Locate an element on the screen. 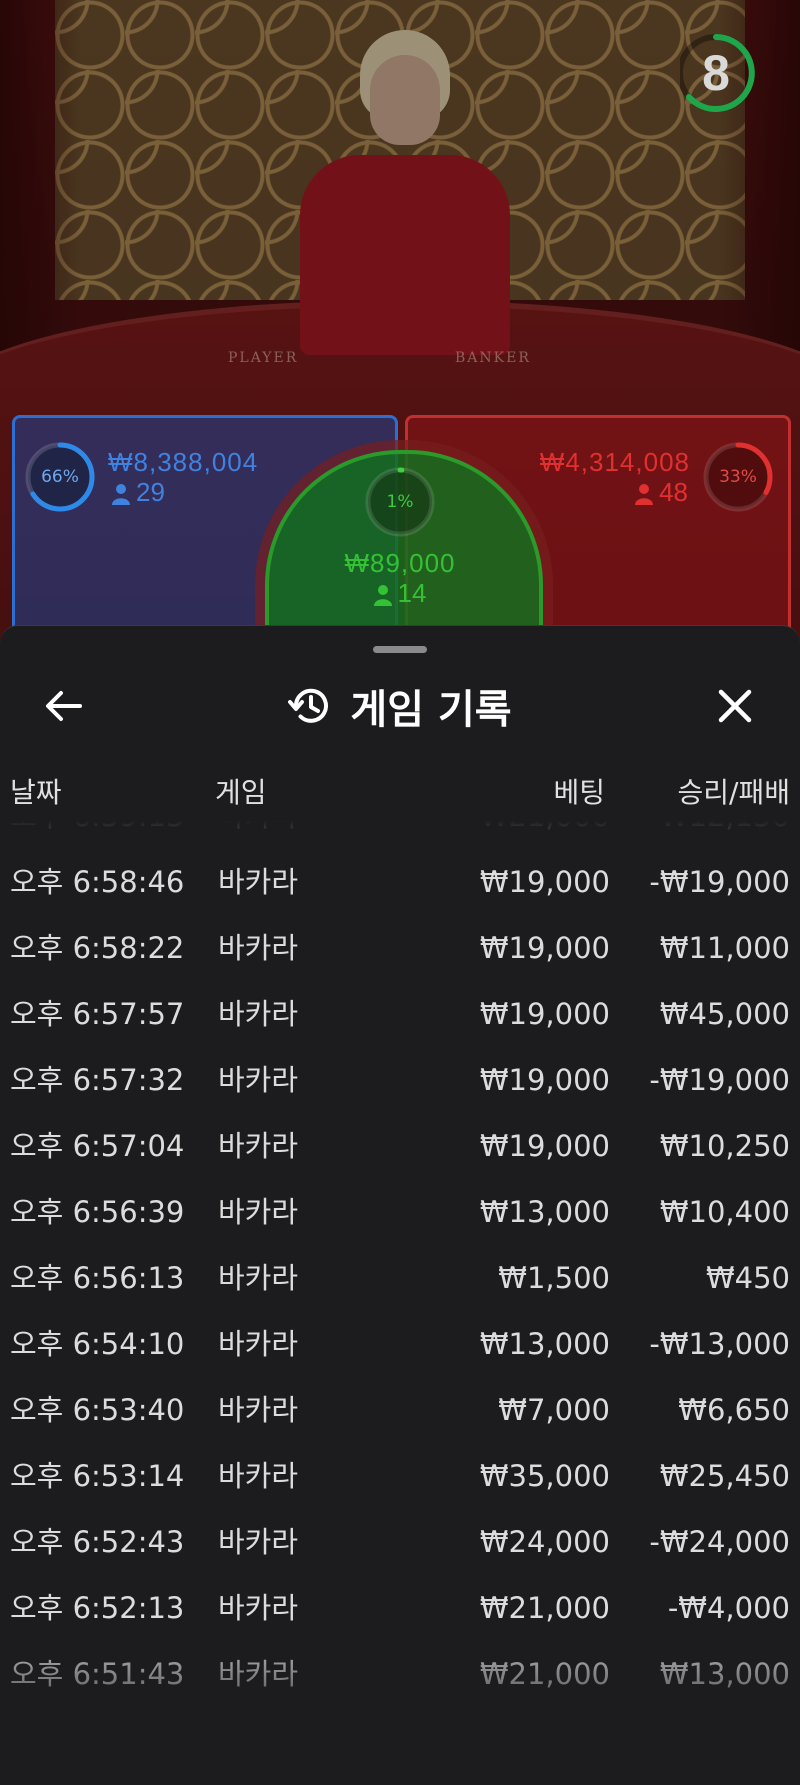  tie-bettors: 14 is located at coordinates (400, 593).